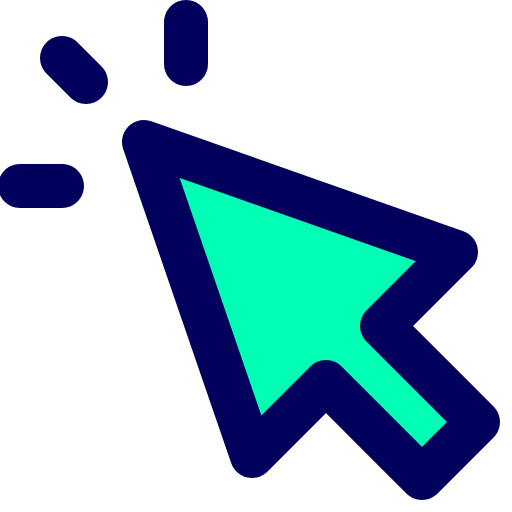 This screenshot has width=512, height=512. What do you see at coordinates (74, 70) in the screenshot?
I see `click-ray-diagonal-icon` at bounding box center [74, 70].